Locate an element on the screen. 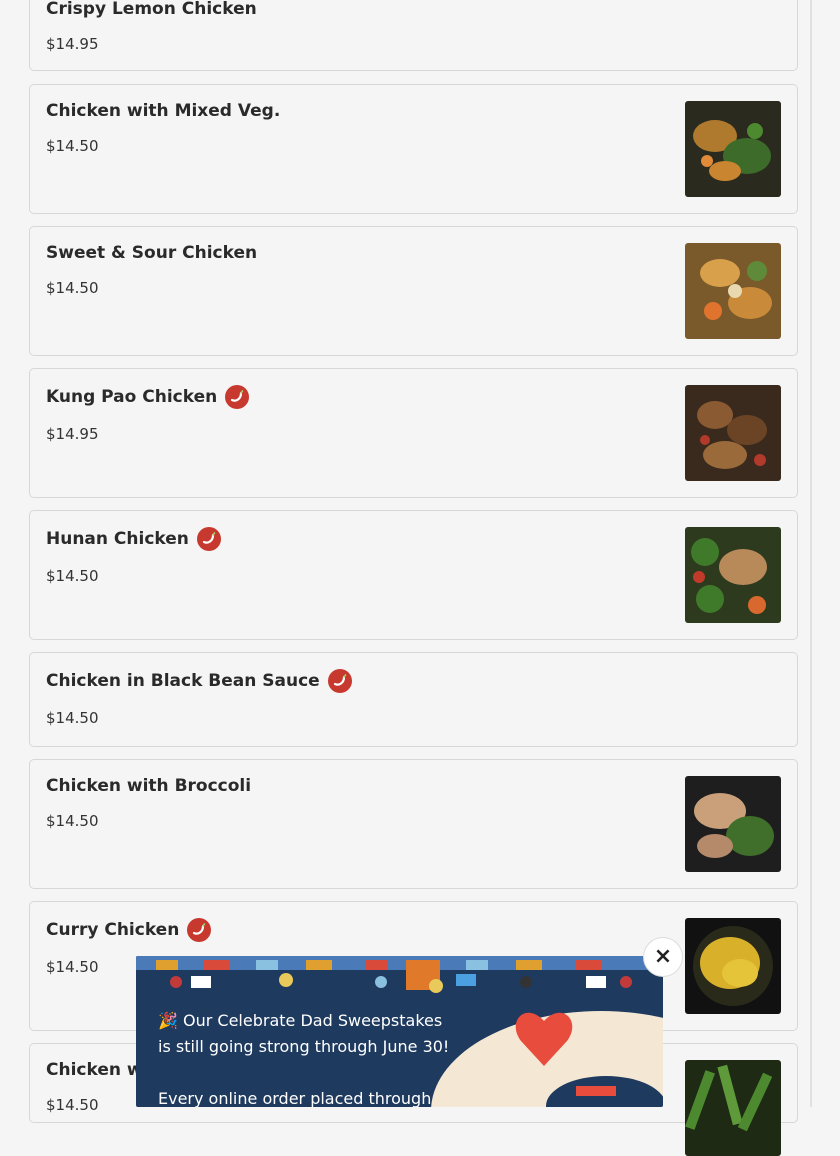  menu-item-name: Chicken with Broccoli is located at coordinates (149, 786).